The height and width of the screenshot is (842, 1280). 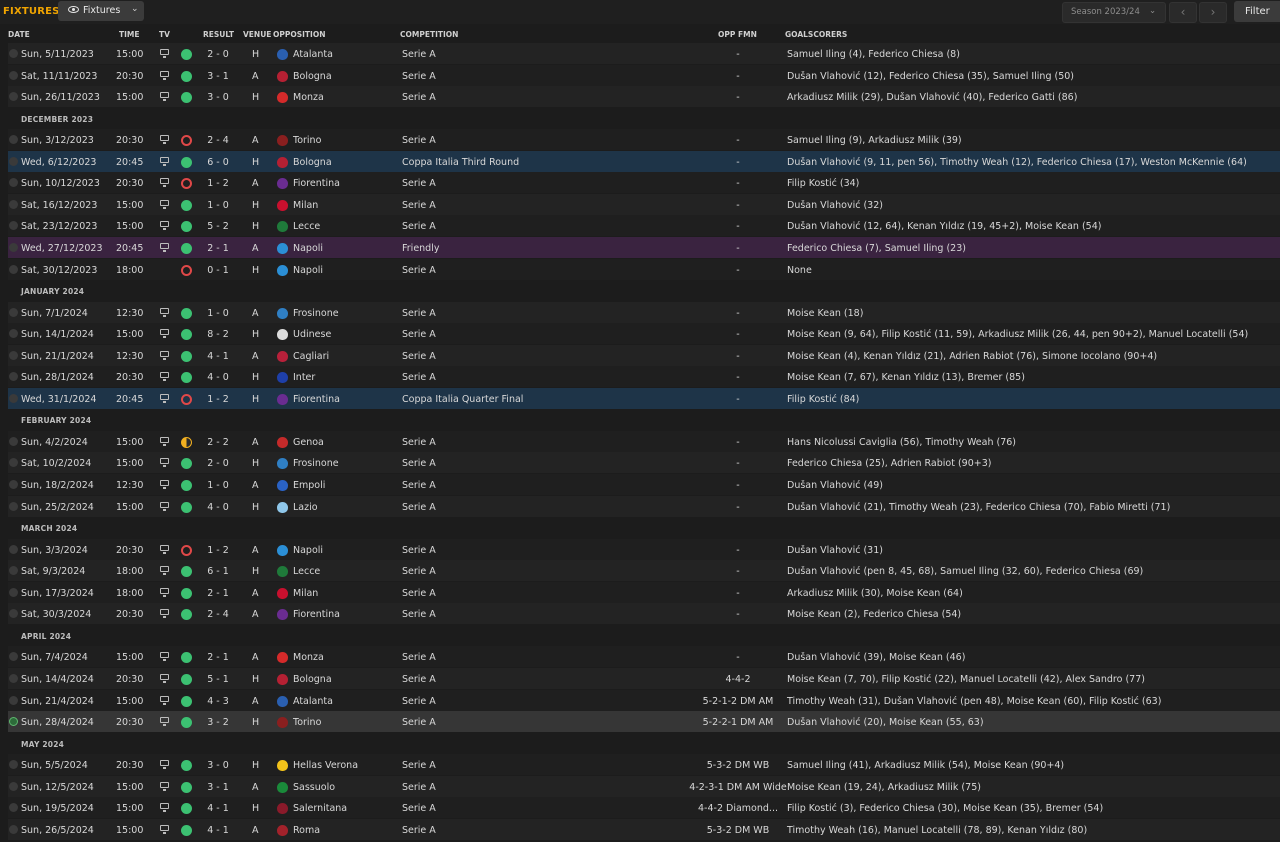 I want to click on opposition-link: Empoli, so click(x=309, y=485).